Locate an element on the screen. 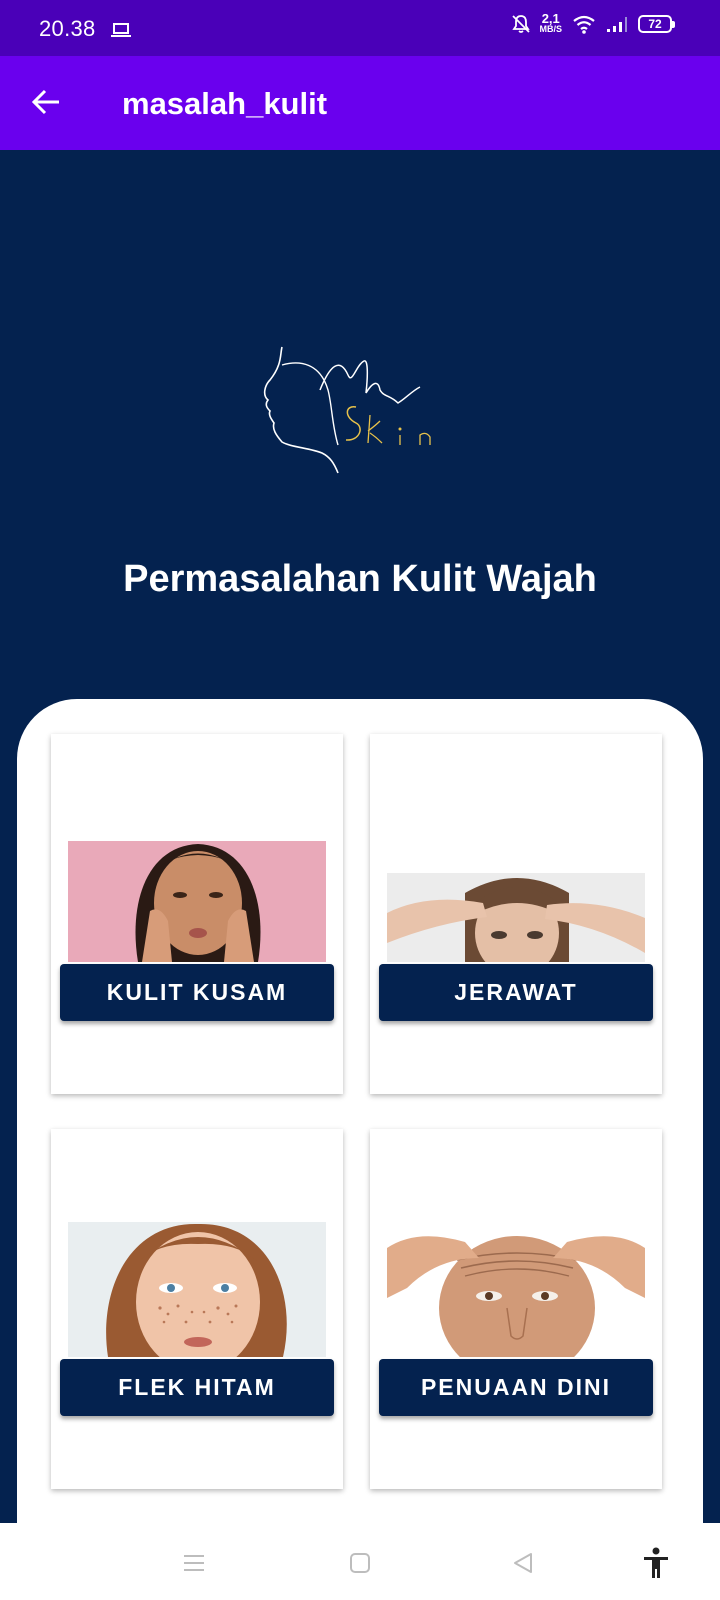 The height and width of the screenshot is (1600, 720). app-title: masalah_kulit is located at coordinates (225, 103).